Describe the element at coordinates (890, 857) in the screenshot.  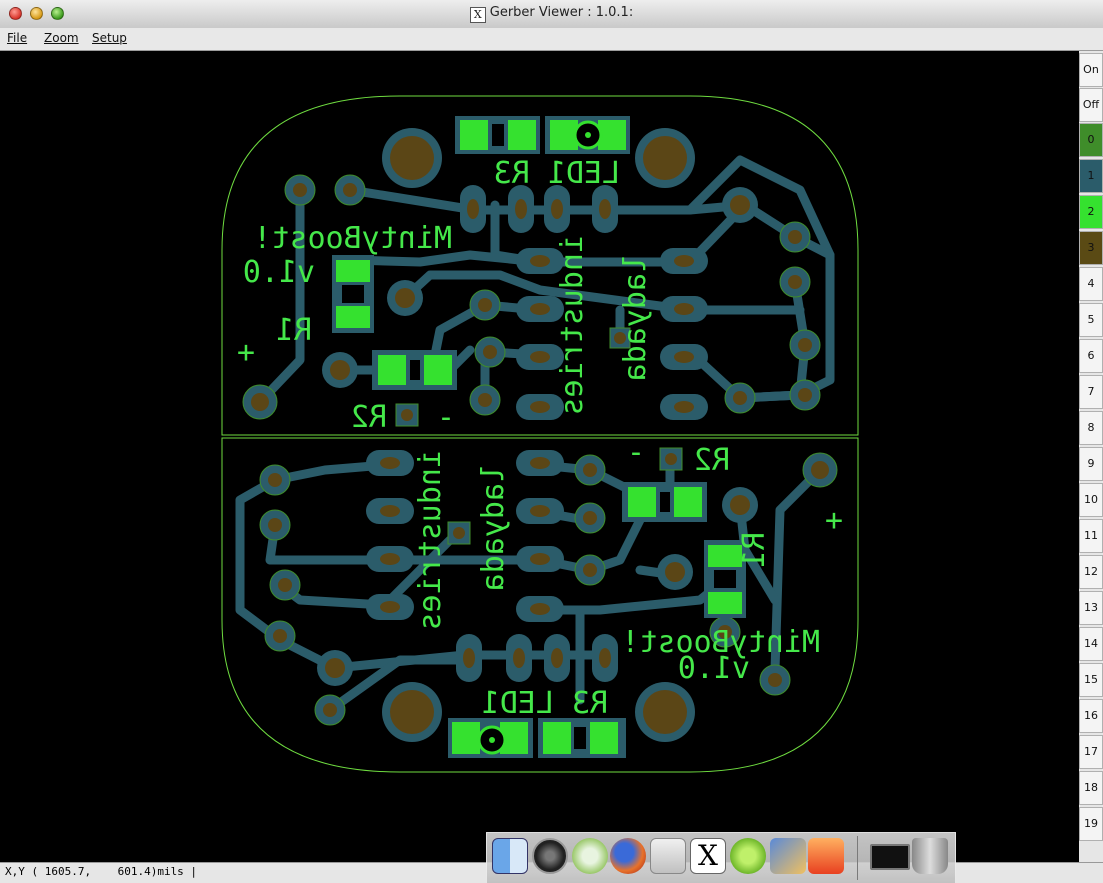
I see `terminal-icon` at that location.